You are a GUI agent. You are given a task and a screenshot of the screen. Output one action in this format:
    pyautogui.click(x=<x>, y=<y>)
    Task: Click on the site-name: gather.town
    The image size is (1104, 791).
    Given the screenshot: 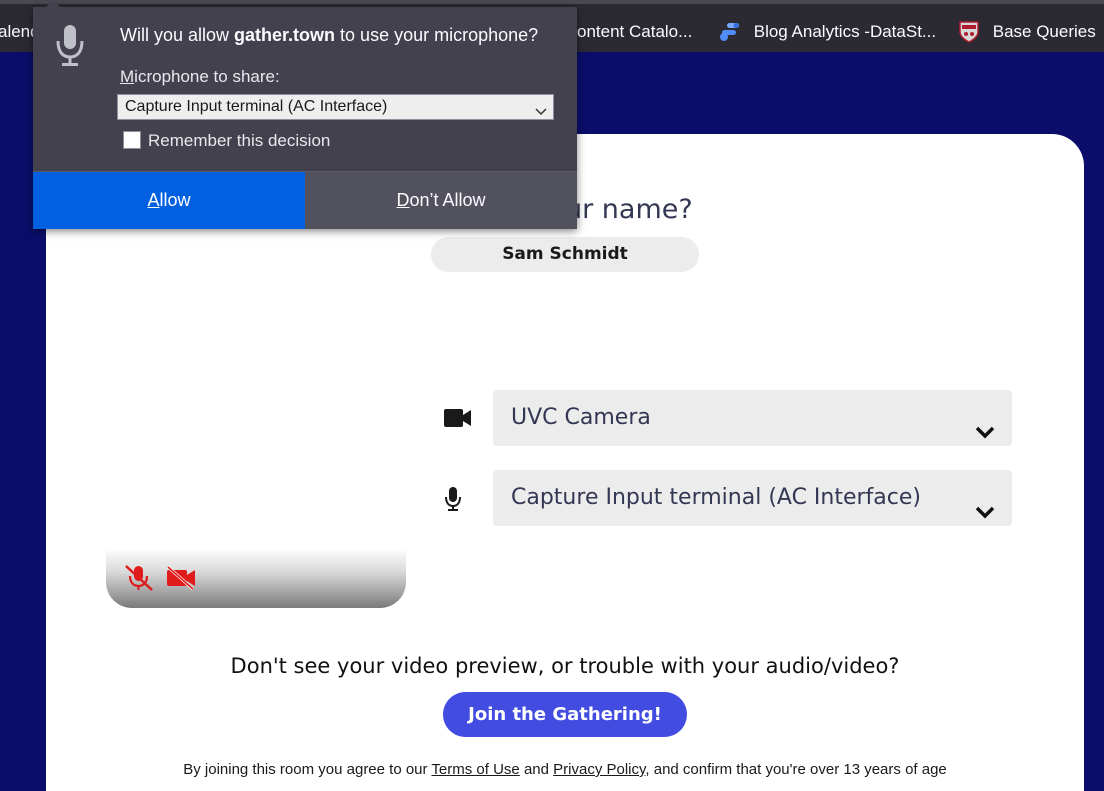 What is the action you would take?
    pyautogui.click(x=285, y=35)
    